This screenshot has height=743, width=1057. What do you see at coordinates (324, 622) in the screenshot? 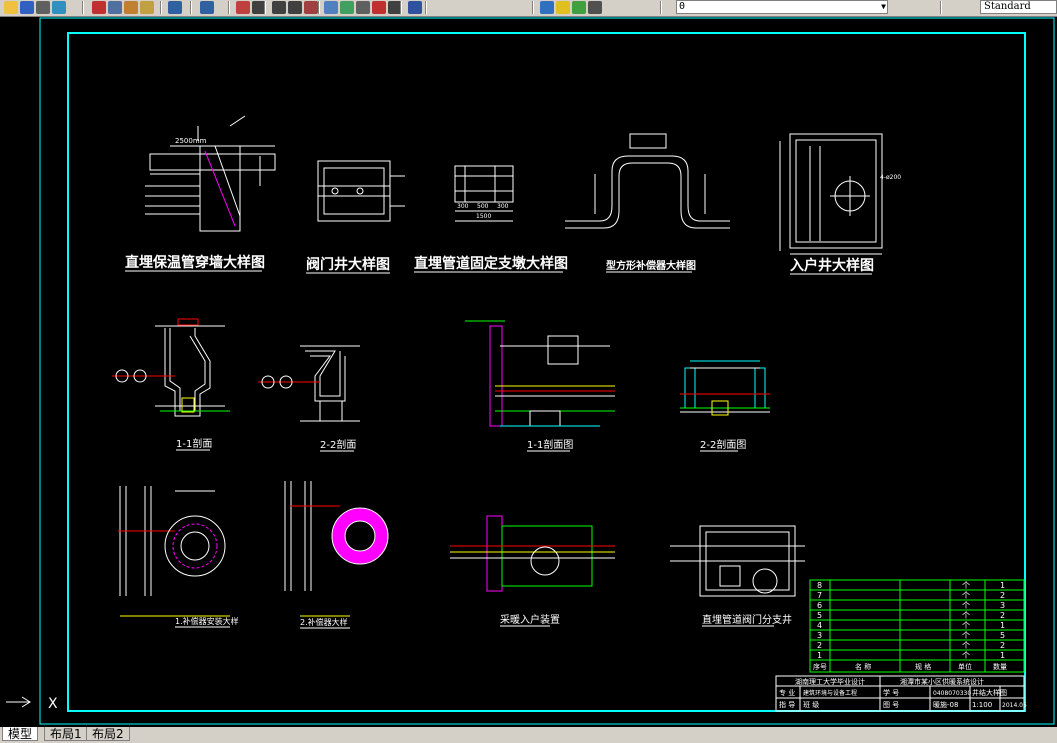
I see `title-compensator: 2.补偿器大样` at bounding box center [324, 622].